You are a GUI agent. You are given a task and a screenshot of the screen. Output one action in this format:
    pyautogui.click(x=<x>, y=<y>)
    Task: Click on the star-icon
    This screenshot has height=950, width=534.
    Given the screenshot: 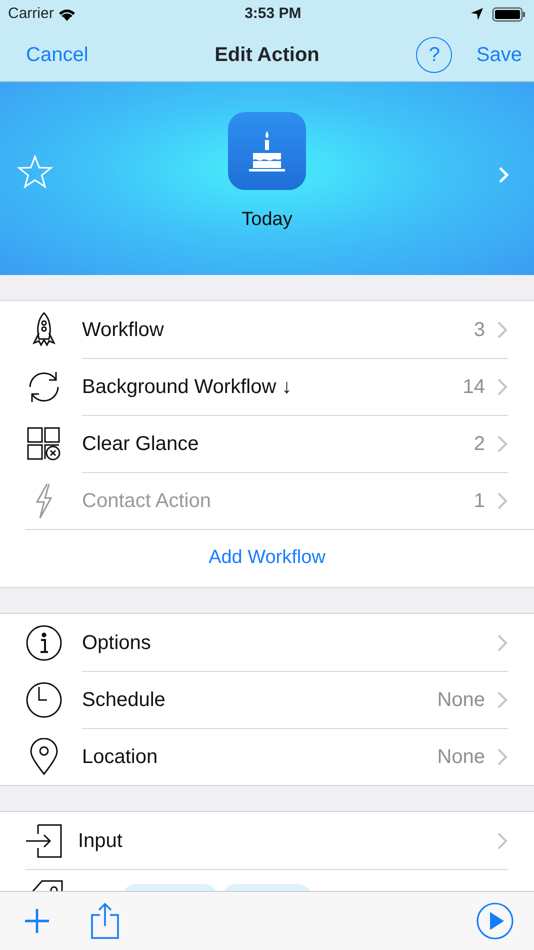 What is the action you would take?
    pyautogui.click(x=35, y=172)
    